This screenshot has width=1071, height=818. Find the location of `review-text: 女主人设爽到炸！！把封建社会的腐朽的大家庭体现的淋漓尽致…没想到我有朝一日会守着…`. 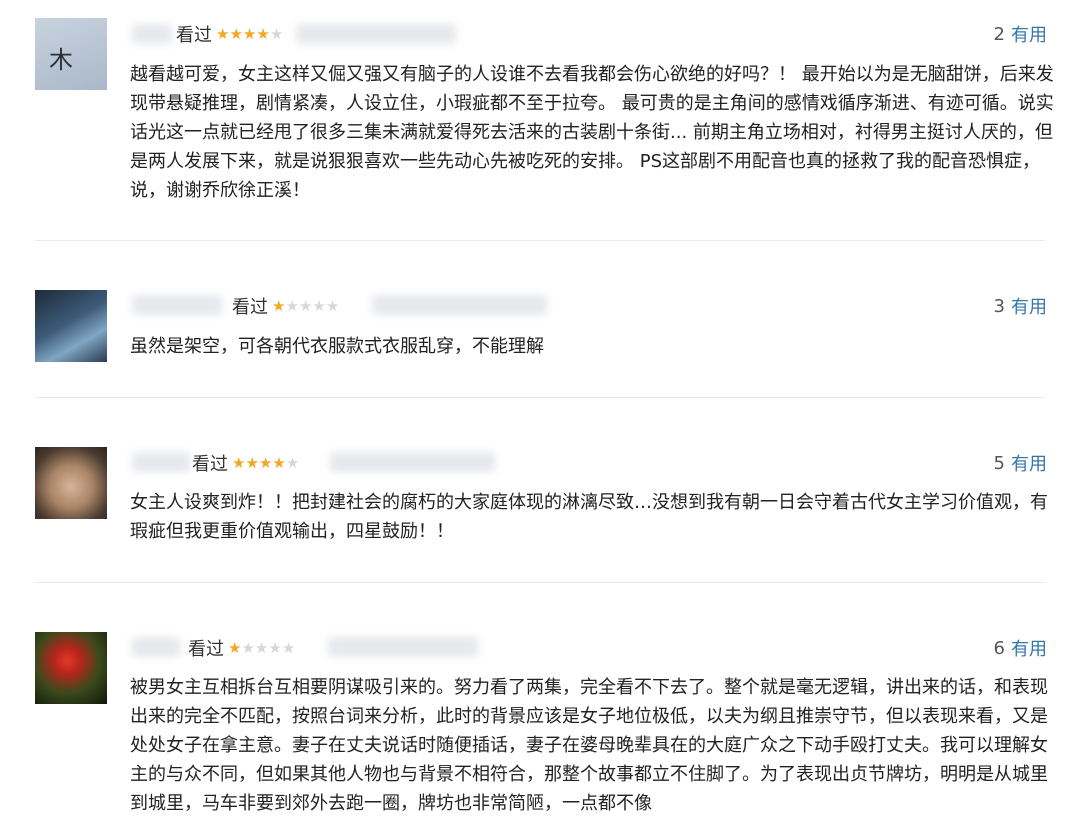

review-text: 女主人设爽到炸！！把封建社会的腐朽的大家庭体现的淋漓尽致…没想到我有朝一日会守着… is located at coordinates (589, 517).